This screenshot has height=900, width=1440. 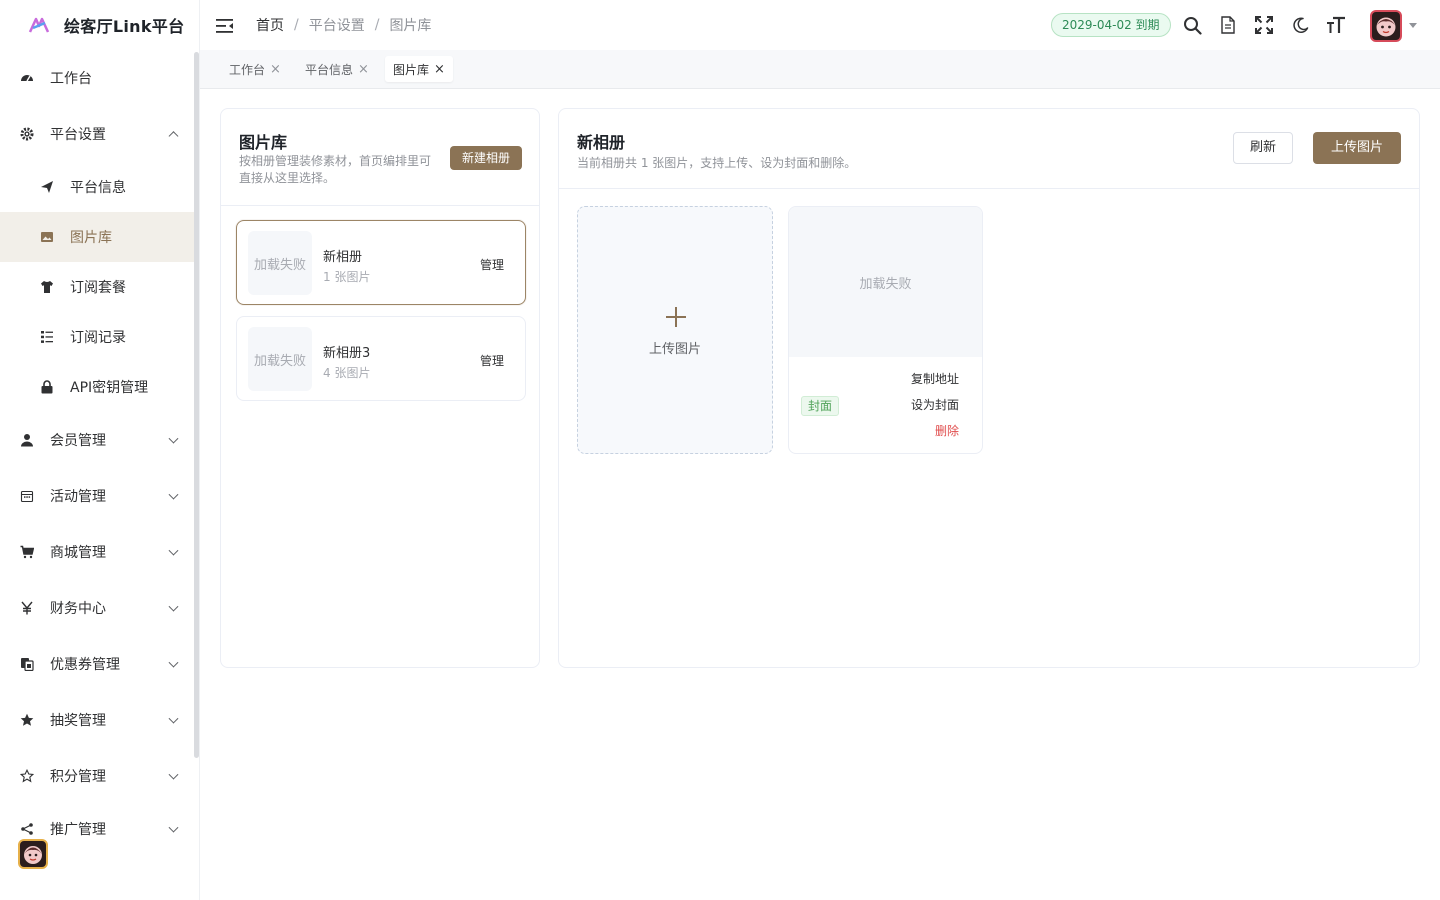 What do you see at coordinates (71, 79) in the screenshot?
I see `sidebar-item-label: 工作台` at bounding box center [71, 79].